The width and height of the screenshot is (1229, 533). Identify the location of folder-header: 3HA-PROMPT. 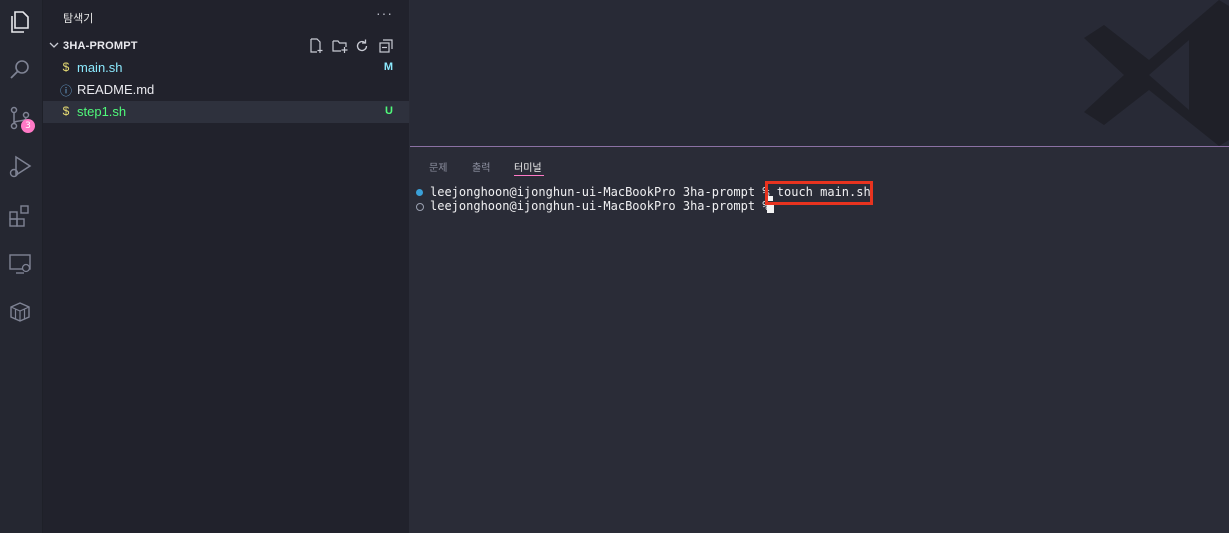
(226, 46).